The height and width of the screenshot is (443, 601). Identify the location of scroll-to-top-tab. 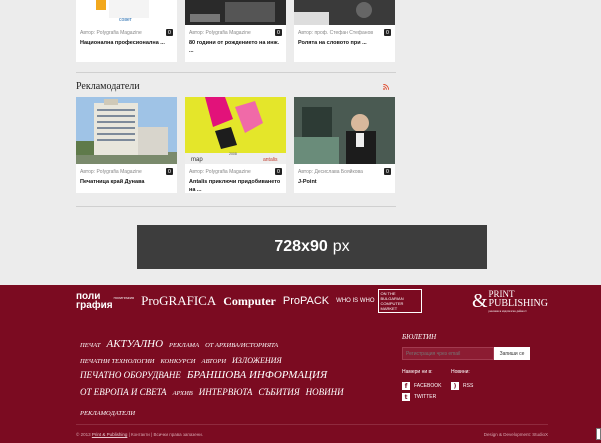
(598, 434).